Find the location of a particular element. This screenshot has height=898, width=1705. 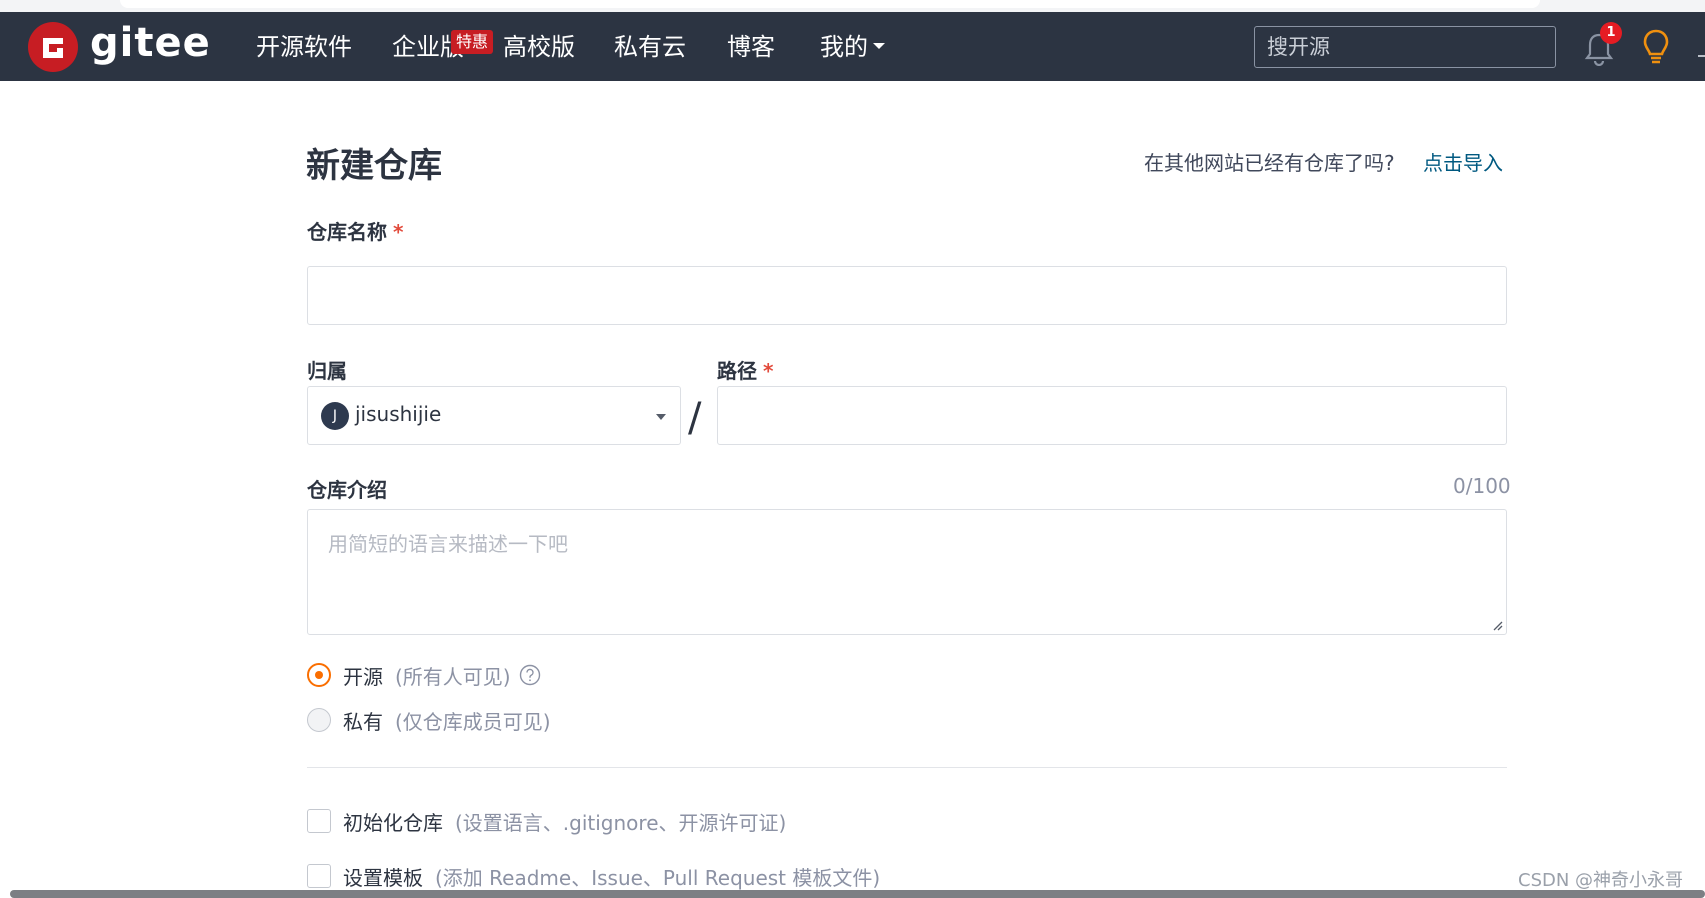

init-repo-hint: (设置语言、.gitignore、开源许可证) is located at coordinates (621, 822).